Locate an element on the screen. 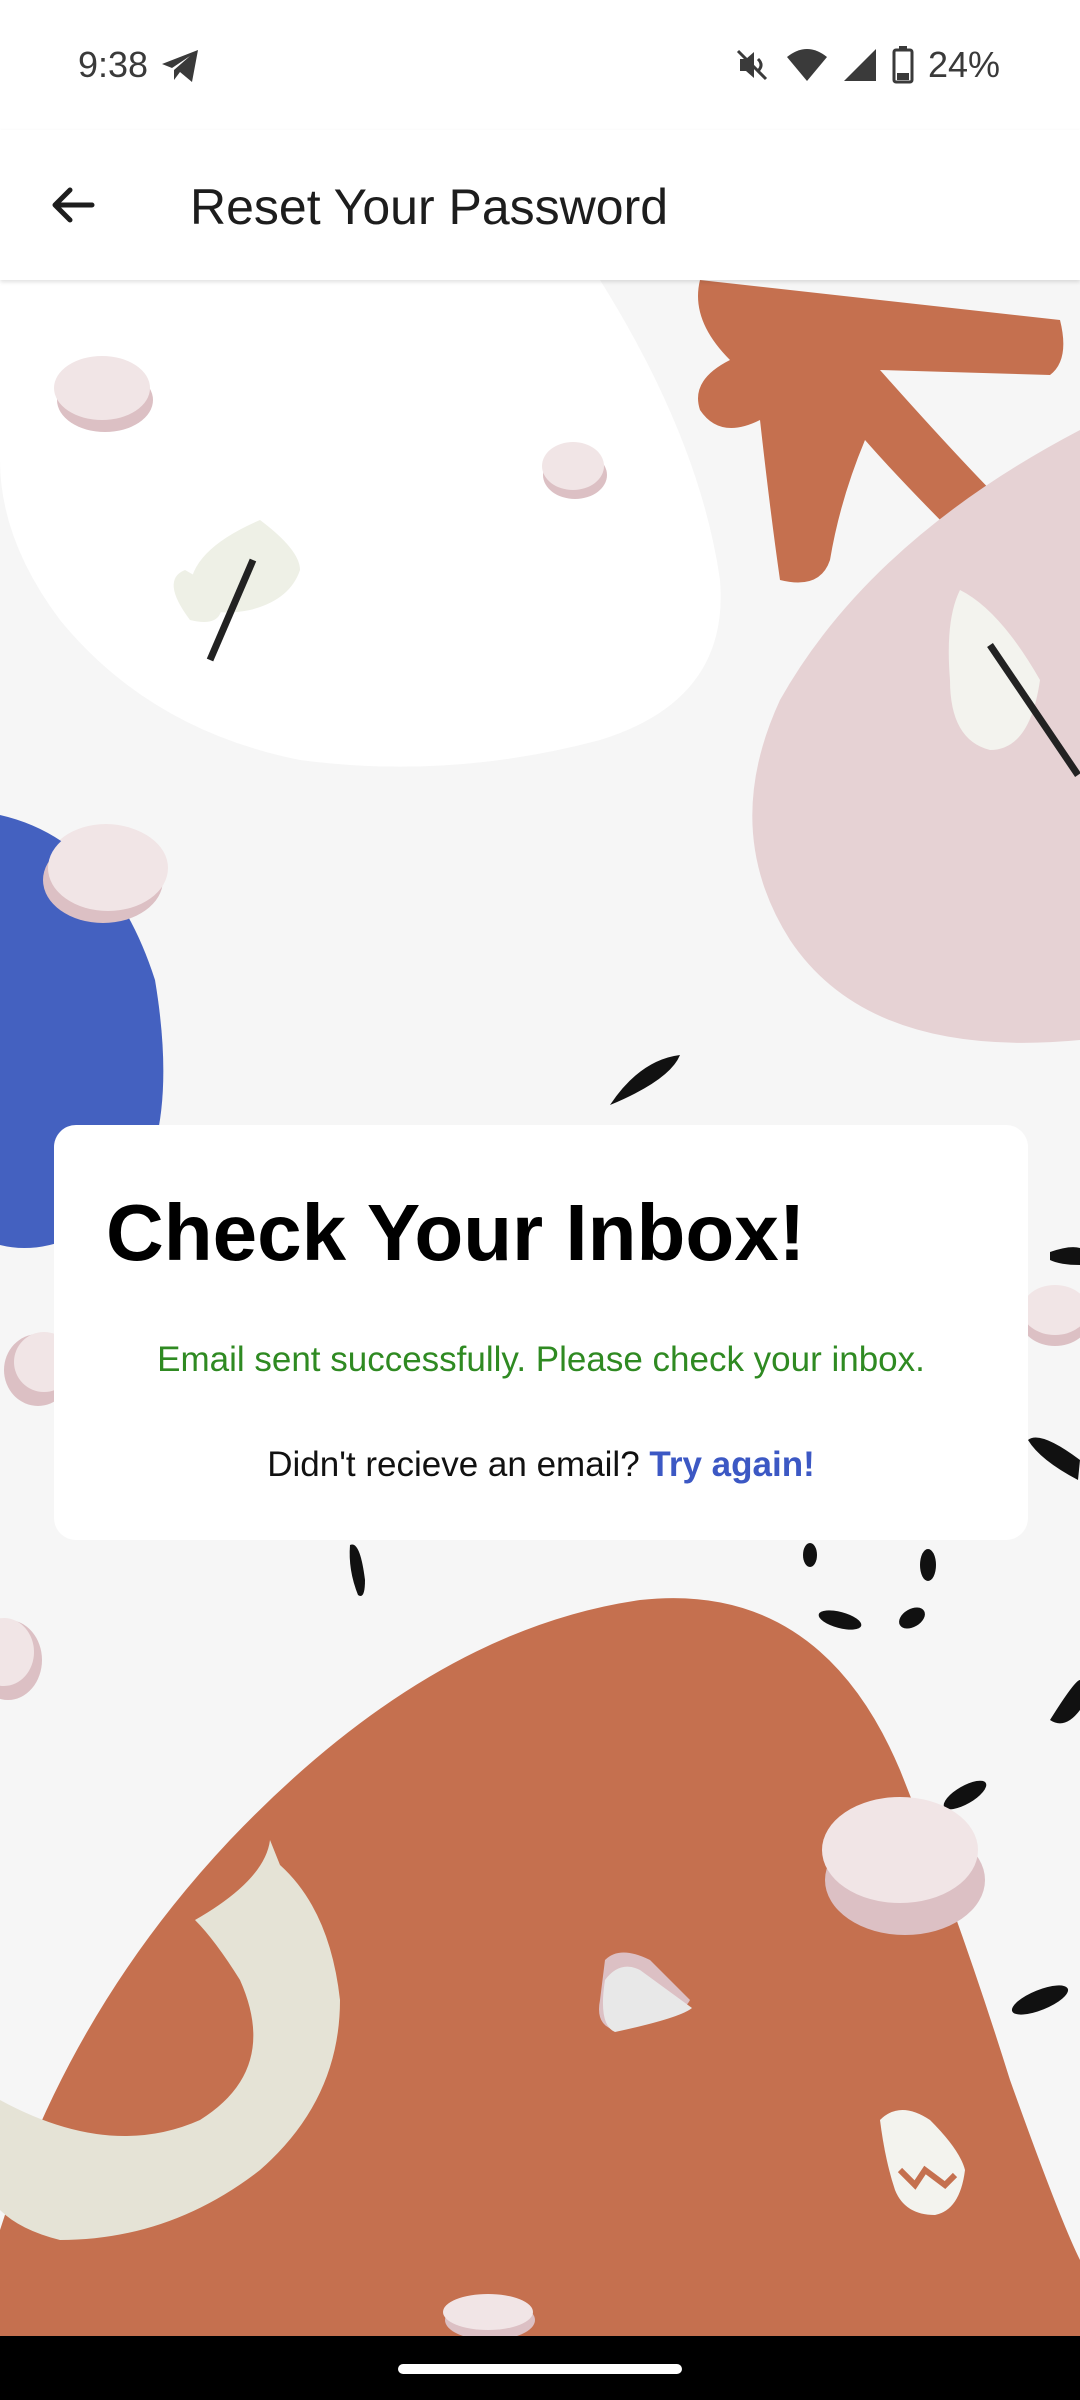 This screenshot has width=1080, height=2400. battery-icon is located at coordinates (903, 65).